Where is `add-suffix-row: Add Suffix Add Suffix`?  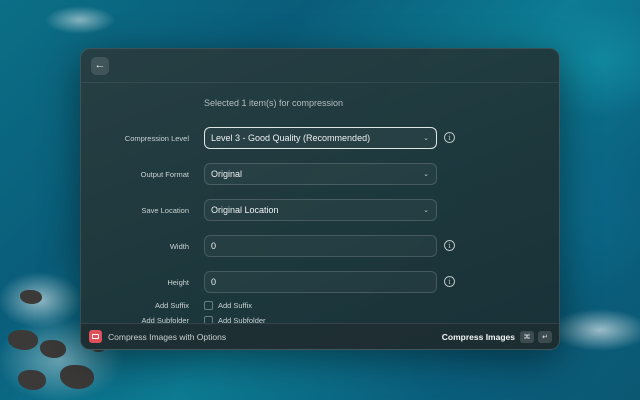
add-suffix-row: Add Suffix Add Suffix is located at coordinates (320, 305).